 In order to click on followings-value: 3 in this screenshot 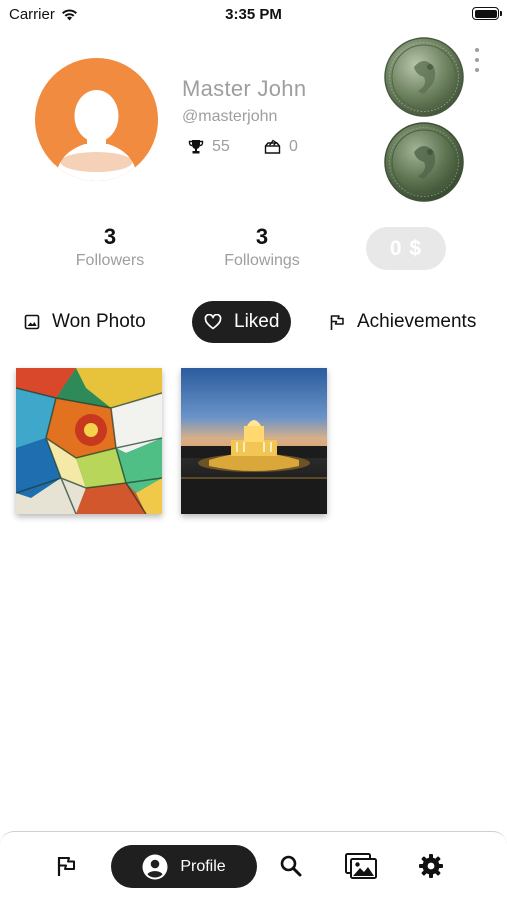, I will do `click(262, 236)`.